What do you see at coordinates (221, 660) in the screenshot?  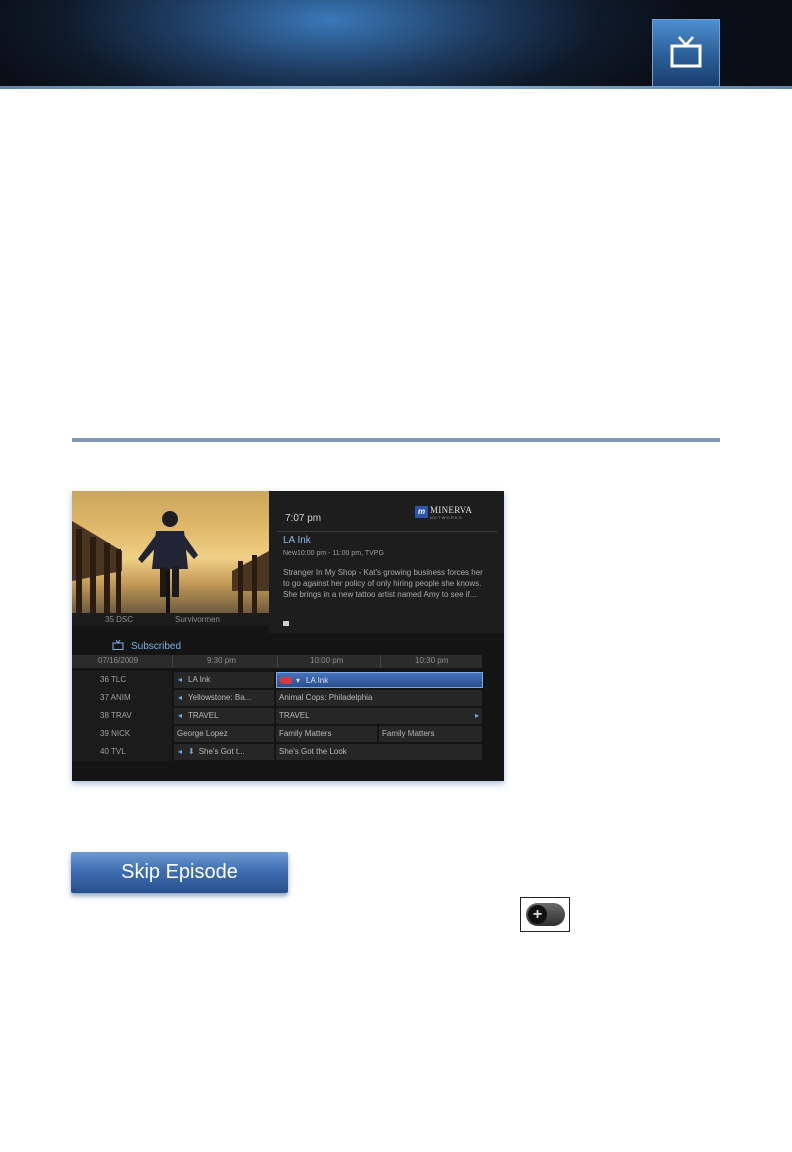 I see `time-slot-1: 9:30 pm` at bounding box center [221, 660].